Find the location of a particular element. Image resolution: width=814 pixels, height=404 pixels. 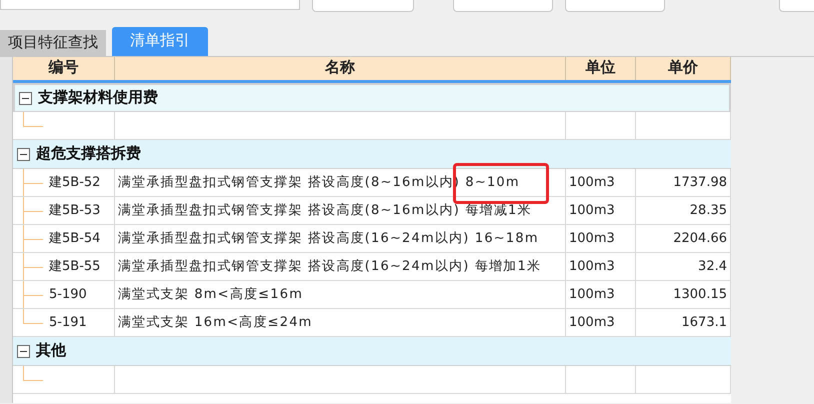

code-cell-text: 建5B-54 is located at coordinates (74, 239).